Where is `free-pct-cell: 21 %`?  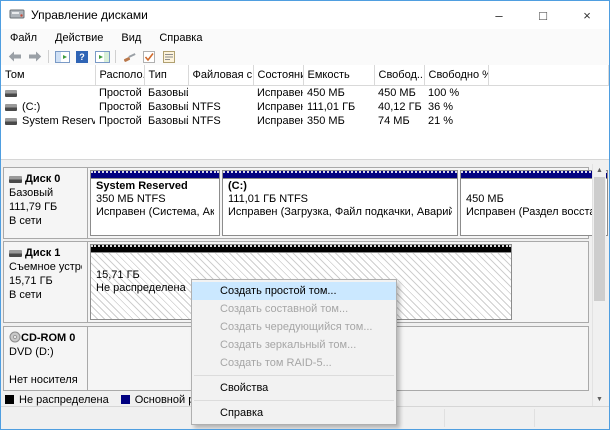 free-pct-cell: 21 % is located at coordinates (441, 121).